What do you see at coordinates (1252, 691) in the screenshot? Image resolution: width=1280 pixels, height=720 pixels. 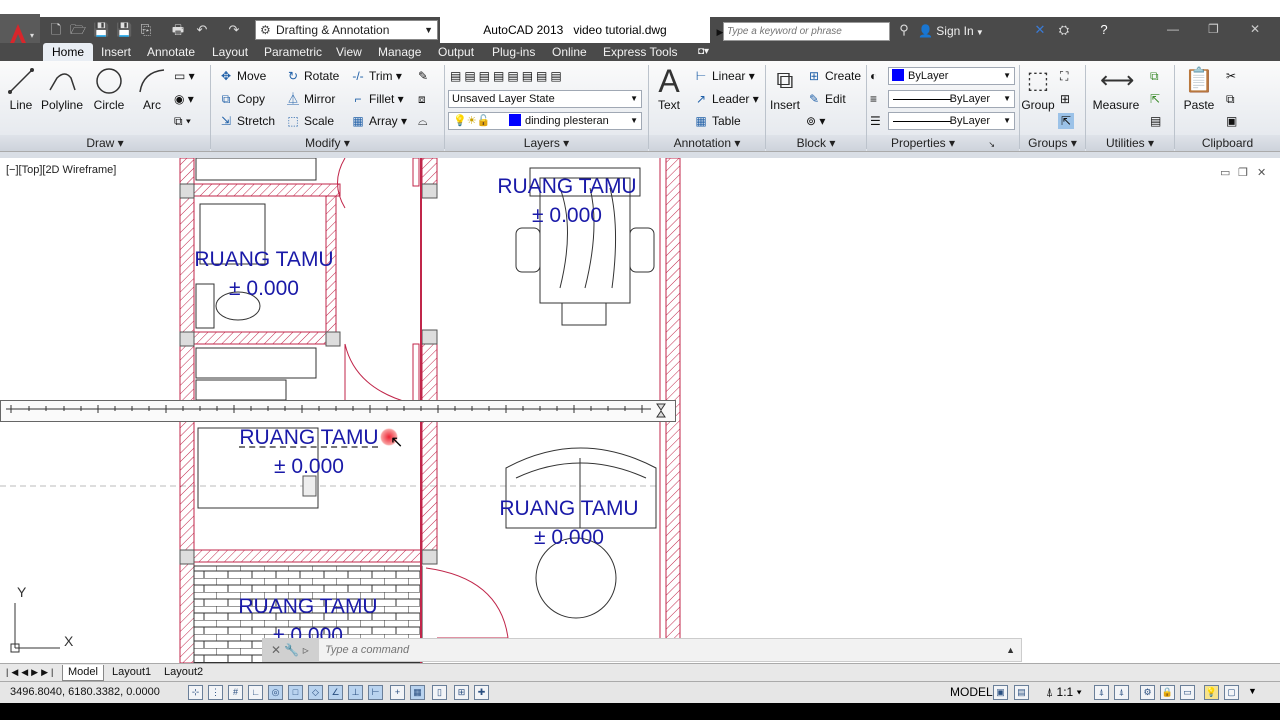 I see `status-menu-icon: ▼` at bounding box center [1252, 691].